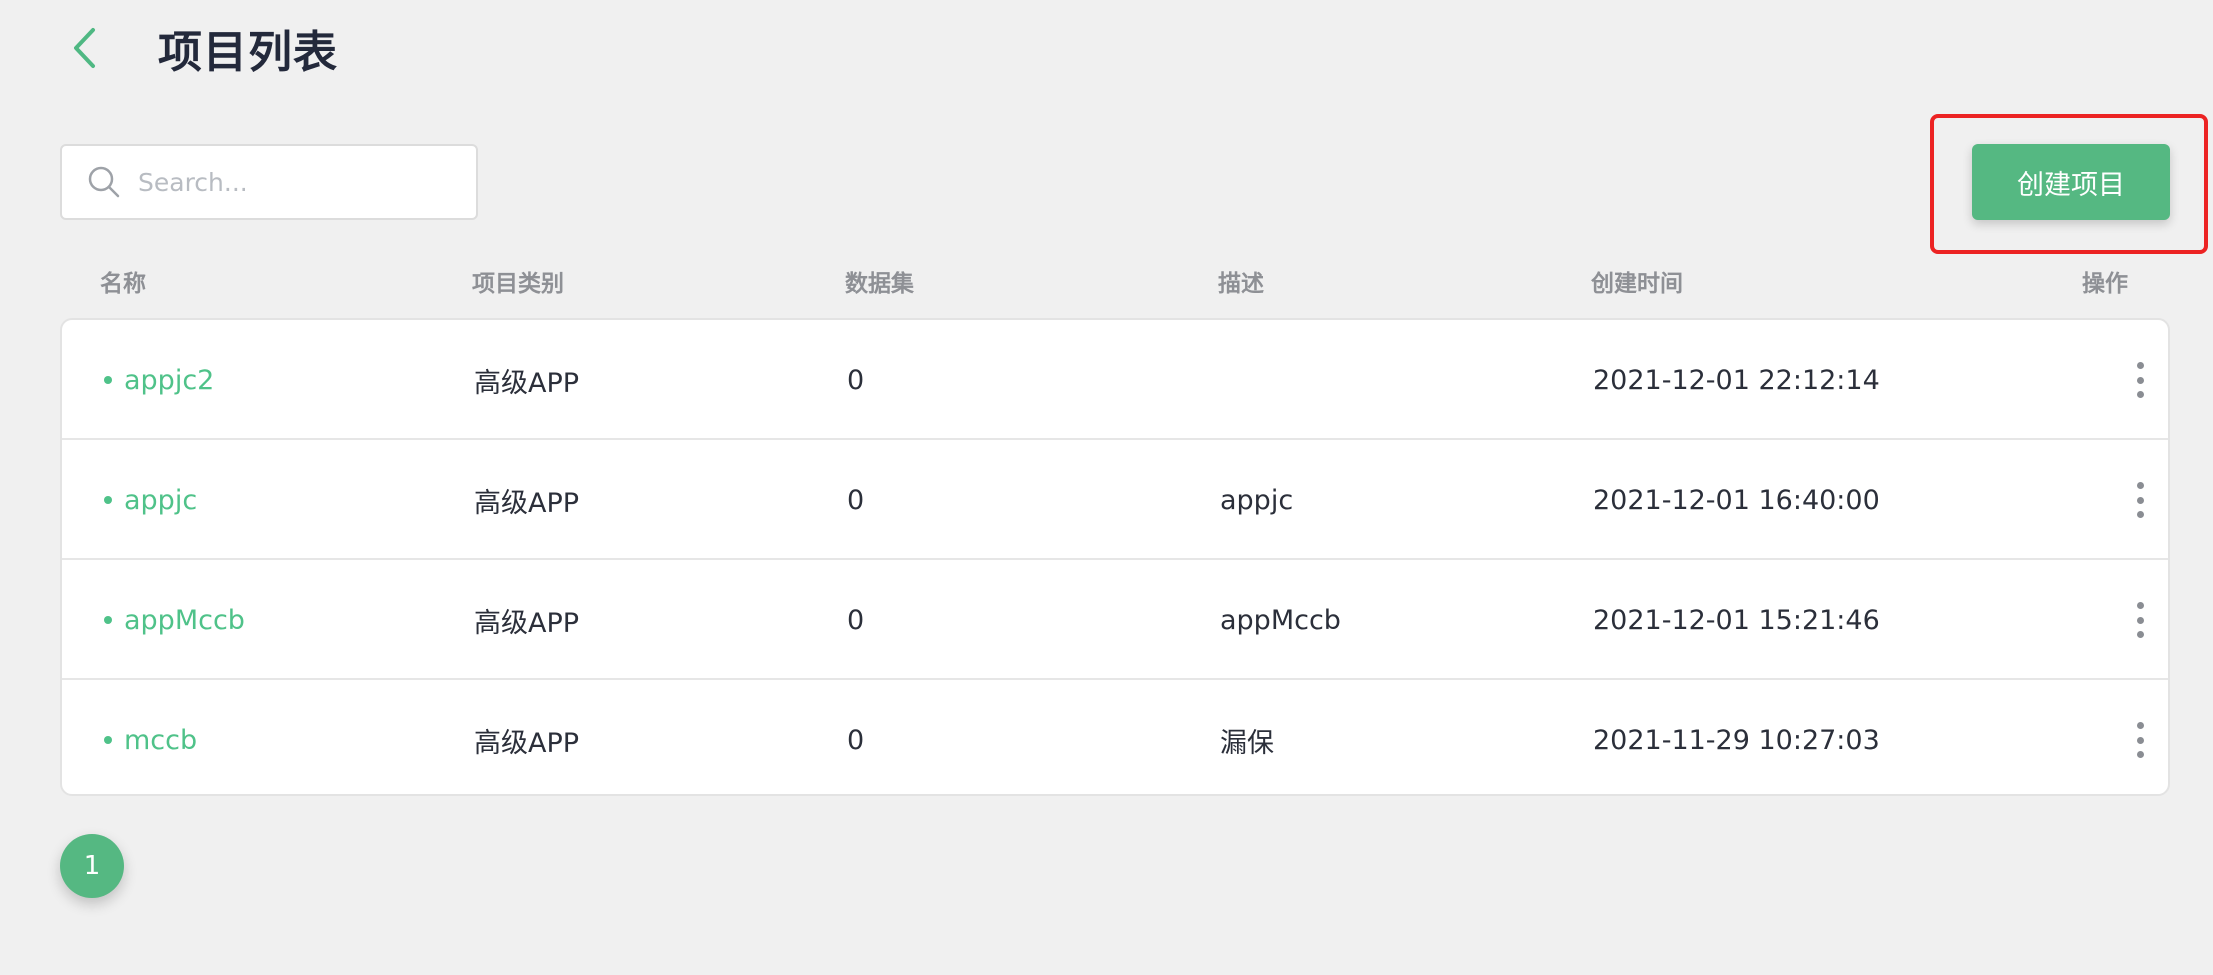 The height and width of the screenshot is (975, 2213). Describe the element at coordinates (1637, 284) in the screenshot. I see `column-header-created: 创建时间` at that location.